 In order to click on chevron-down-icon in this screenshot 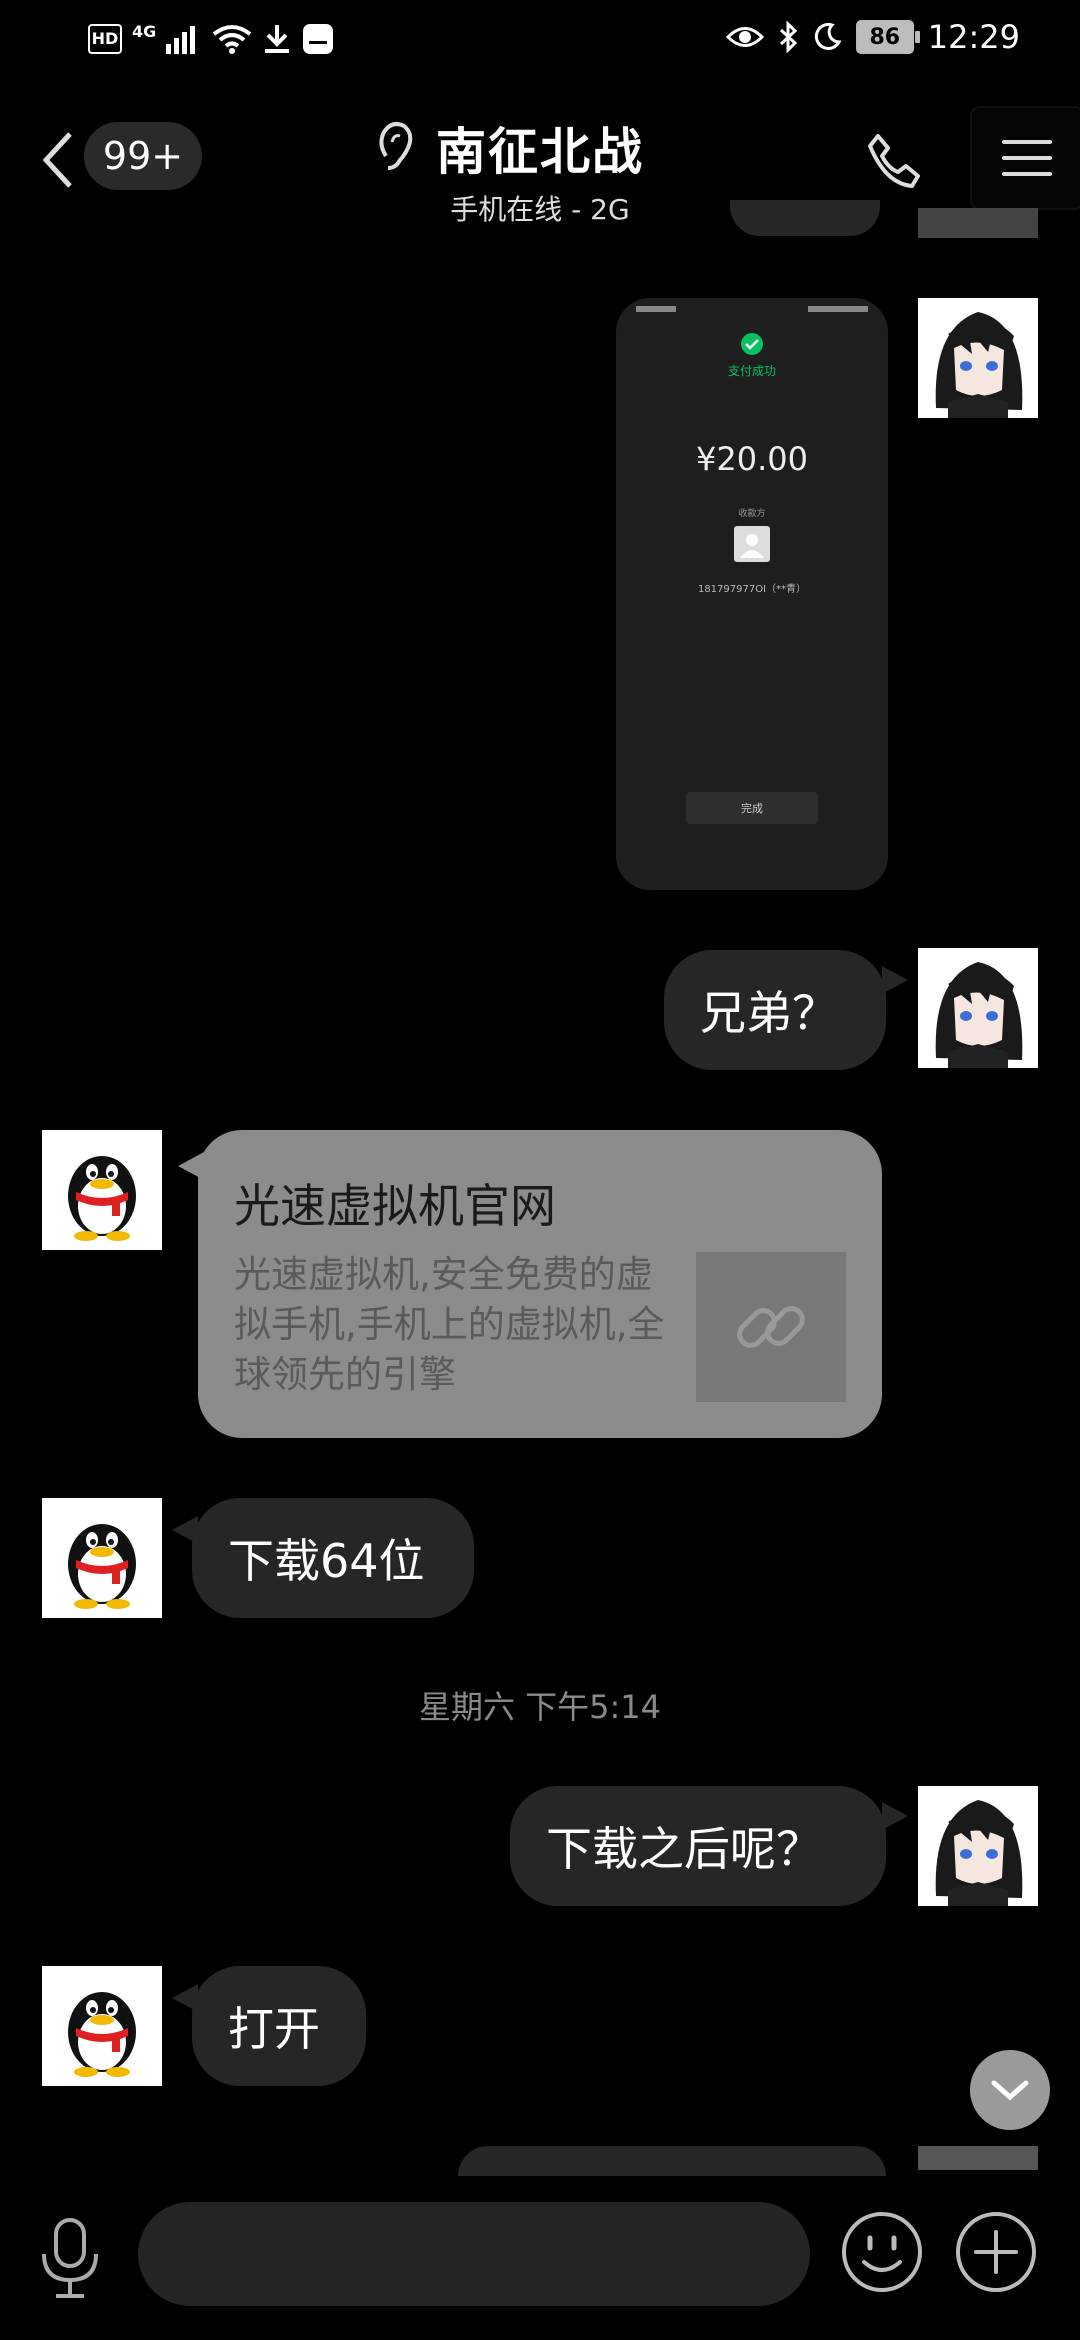, I will do `click(1010, 2090)`.